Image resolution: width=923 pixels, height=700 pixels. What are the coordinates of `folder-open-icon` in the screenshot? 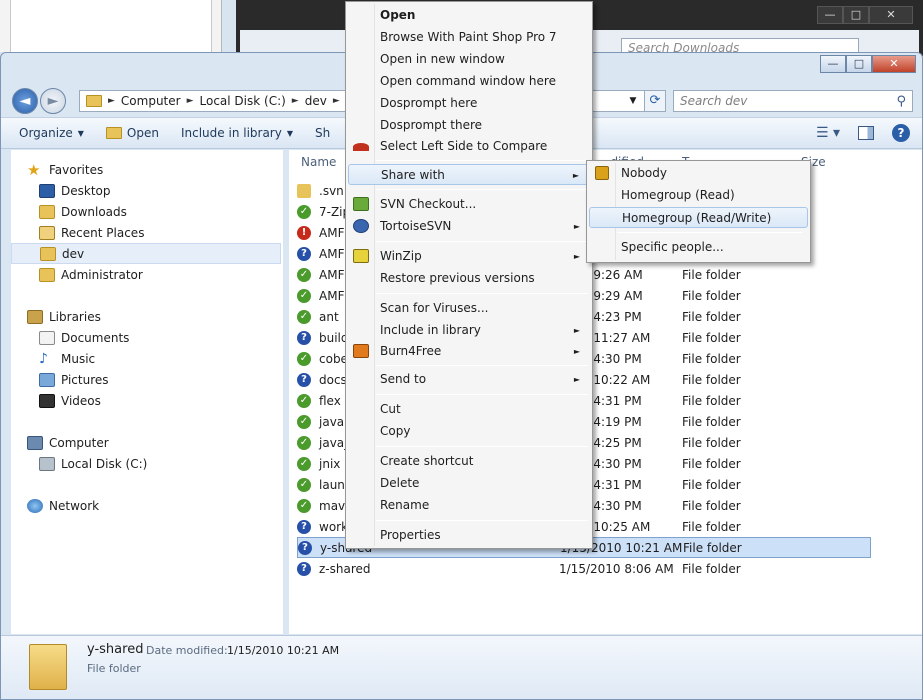 It's located at (113, 133).